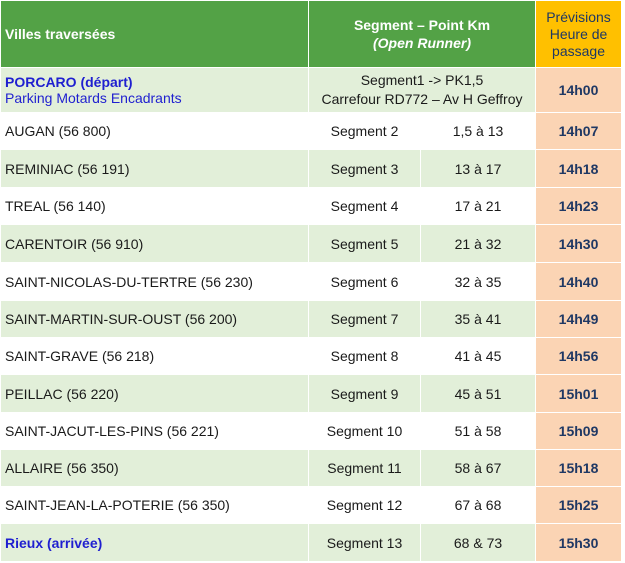  What do you see at coordinates (579, 90) in the screenshot?
I see `start-time: 14h00` at bounding box center [579, 90].